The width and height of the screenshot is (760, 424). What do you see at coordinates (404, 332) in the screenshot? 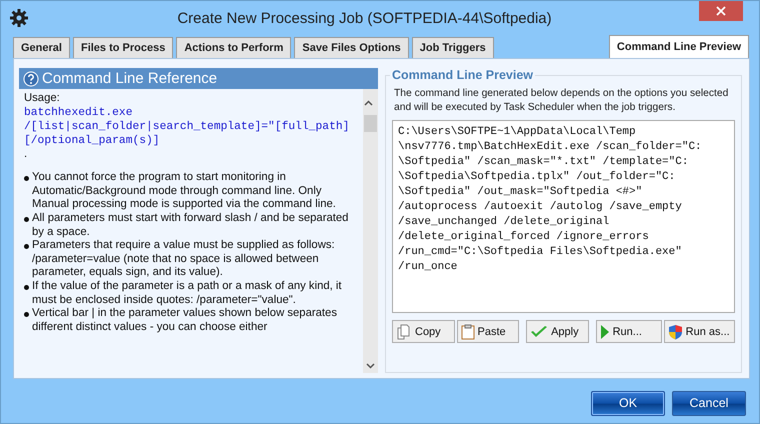
I see `copy-icon` at bounding box center [404, 332].